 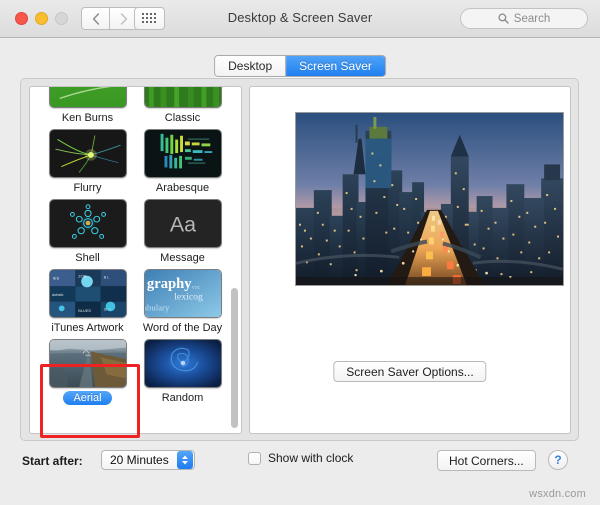 I want to click on saver-item-message: Aa Message, so click(x=182, y=232).